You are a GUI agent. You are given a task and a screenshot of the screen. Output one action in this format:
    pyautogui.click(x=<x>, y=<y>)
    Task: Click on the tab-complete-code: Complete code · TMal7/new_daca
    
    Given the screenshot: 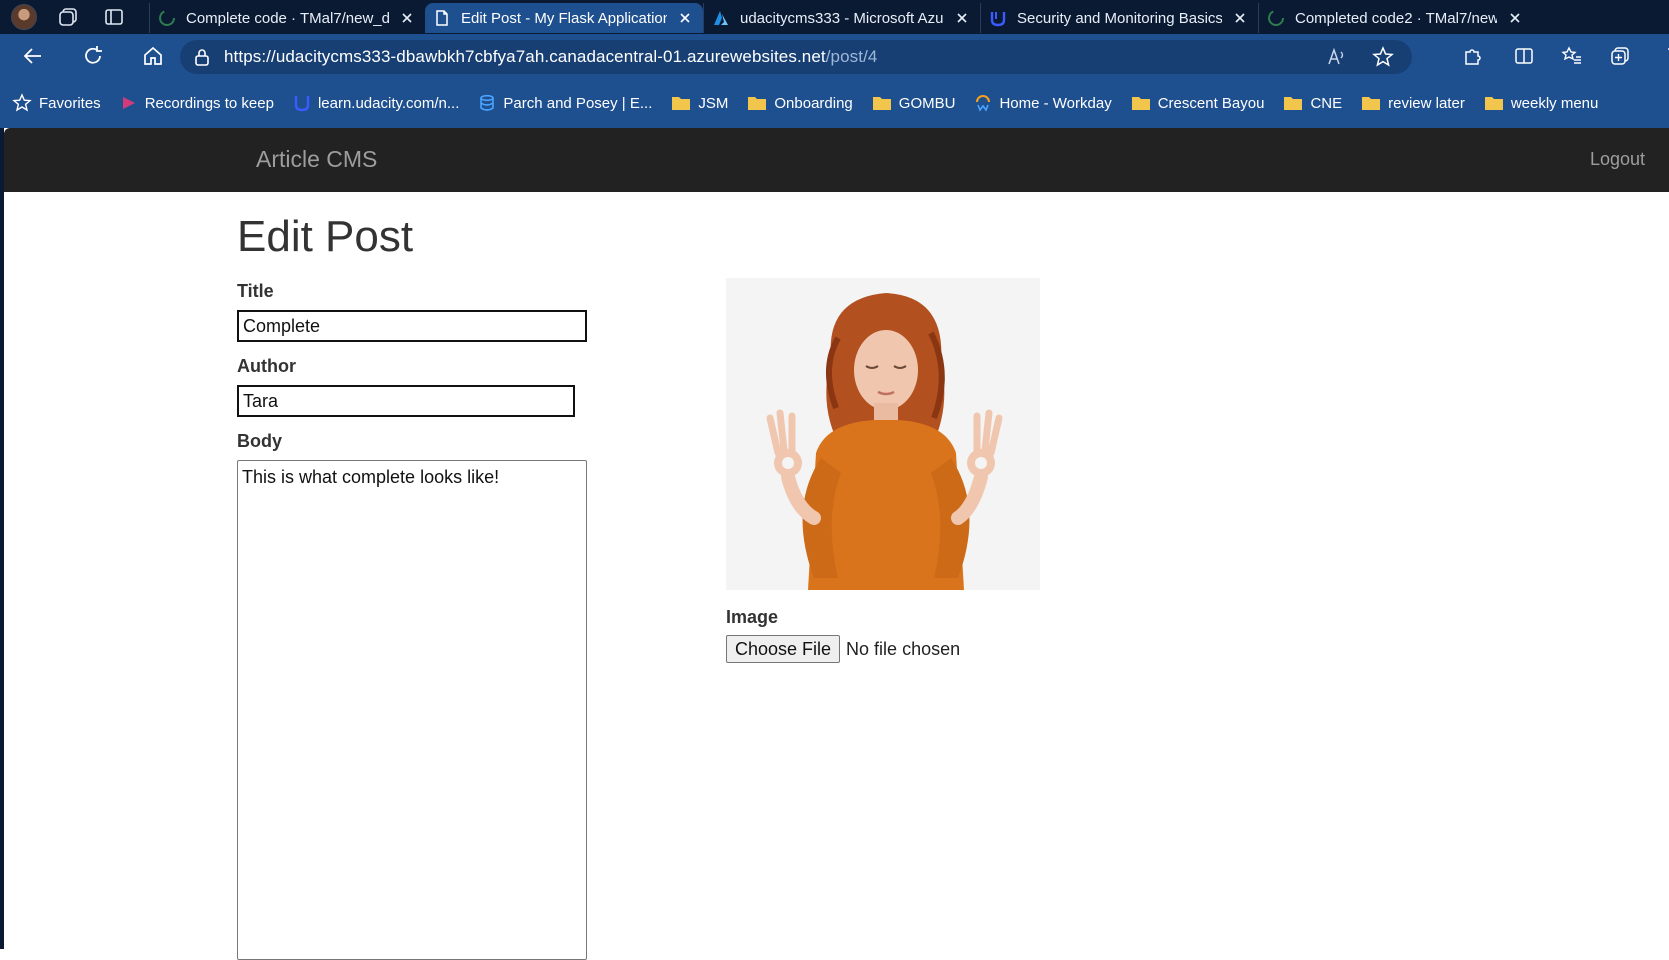 What is the action you would take?
    pyautogui.click(x=287, y=18)
    